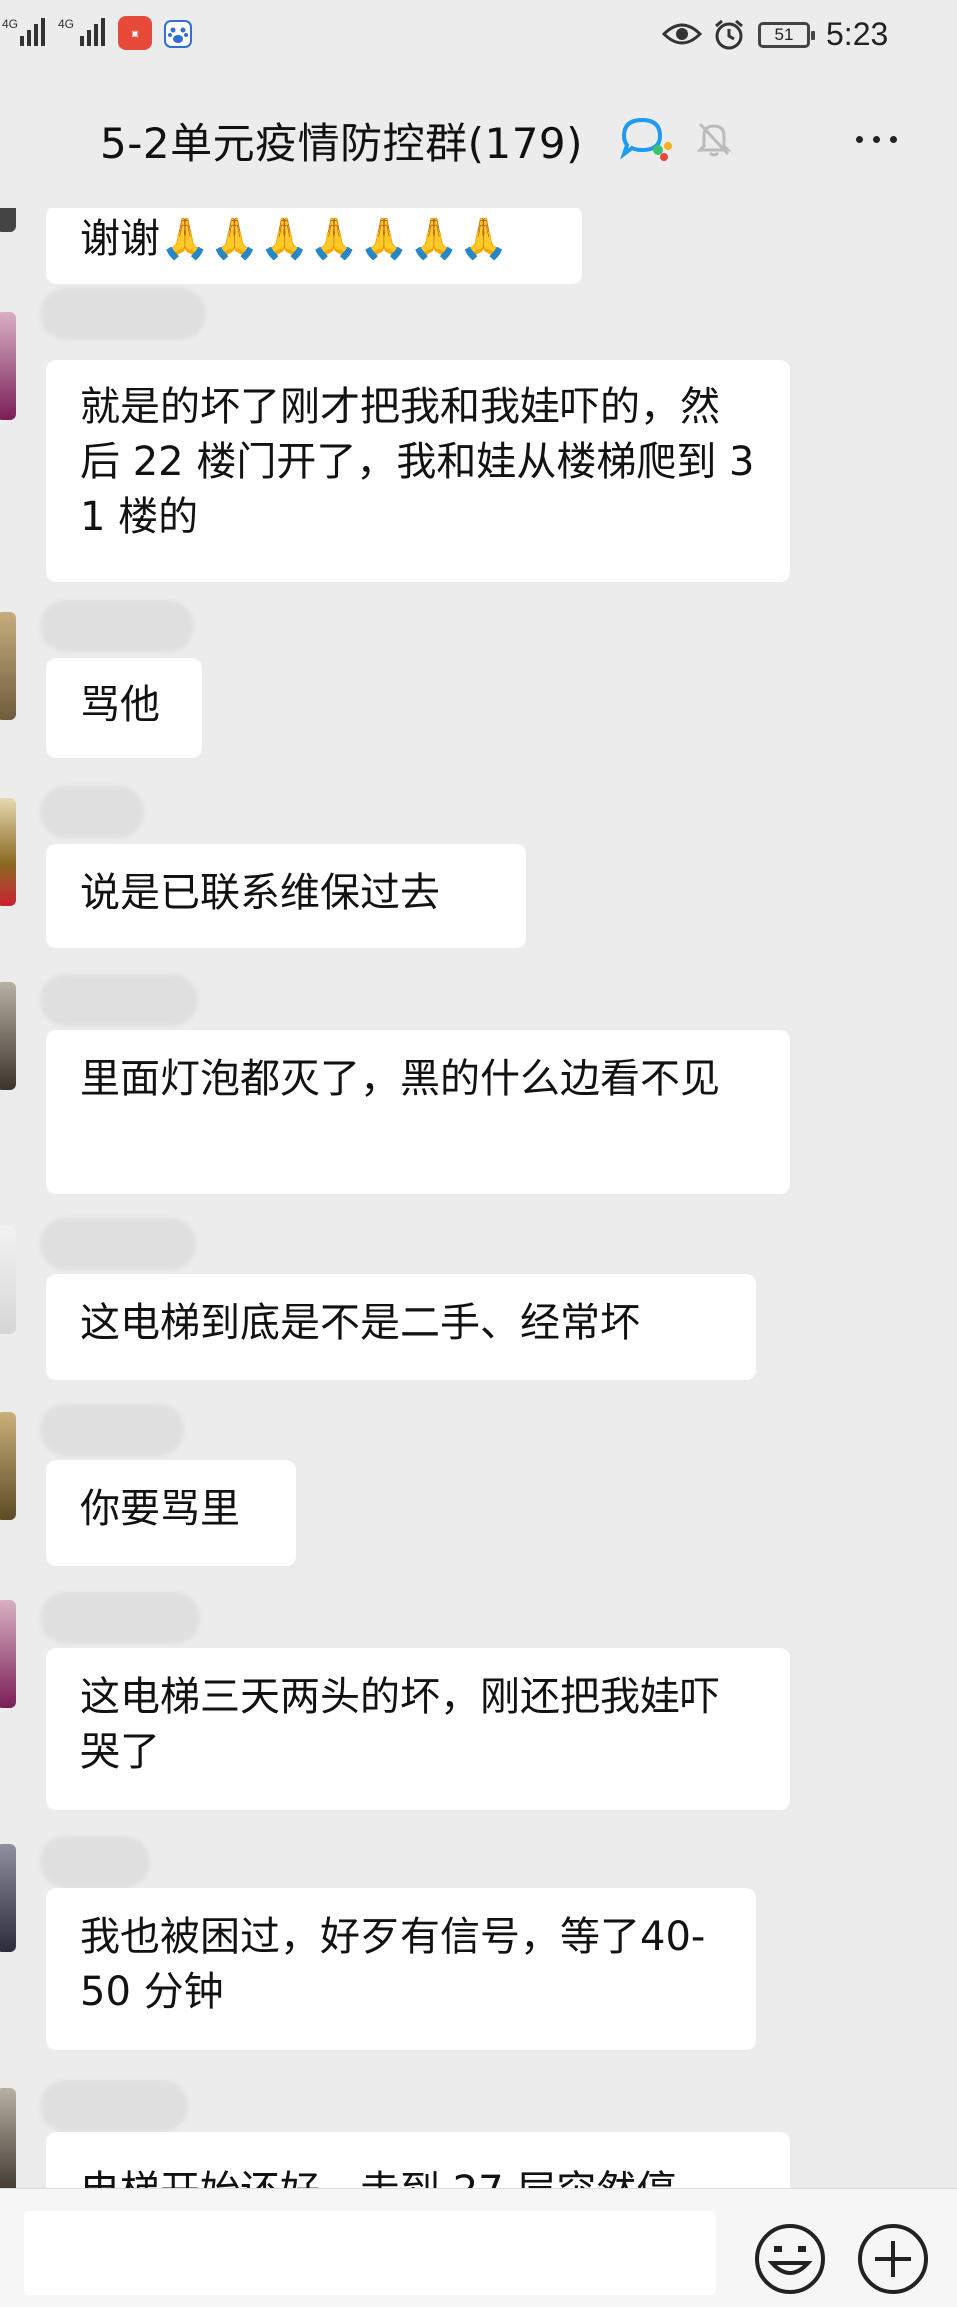  Describe the element at coordinates (786, 35) in the screenshot. I see `battery-indicator: 51` at that location.